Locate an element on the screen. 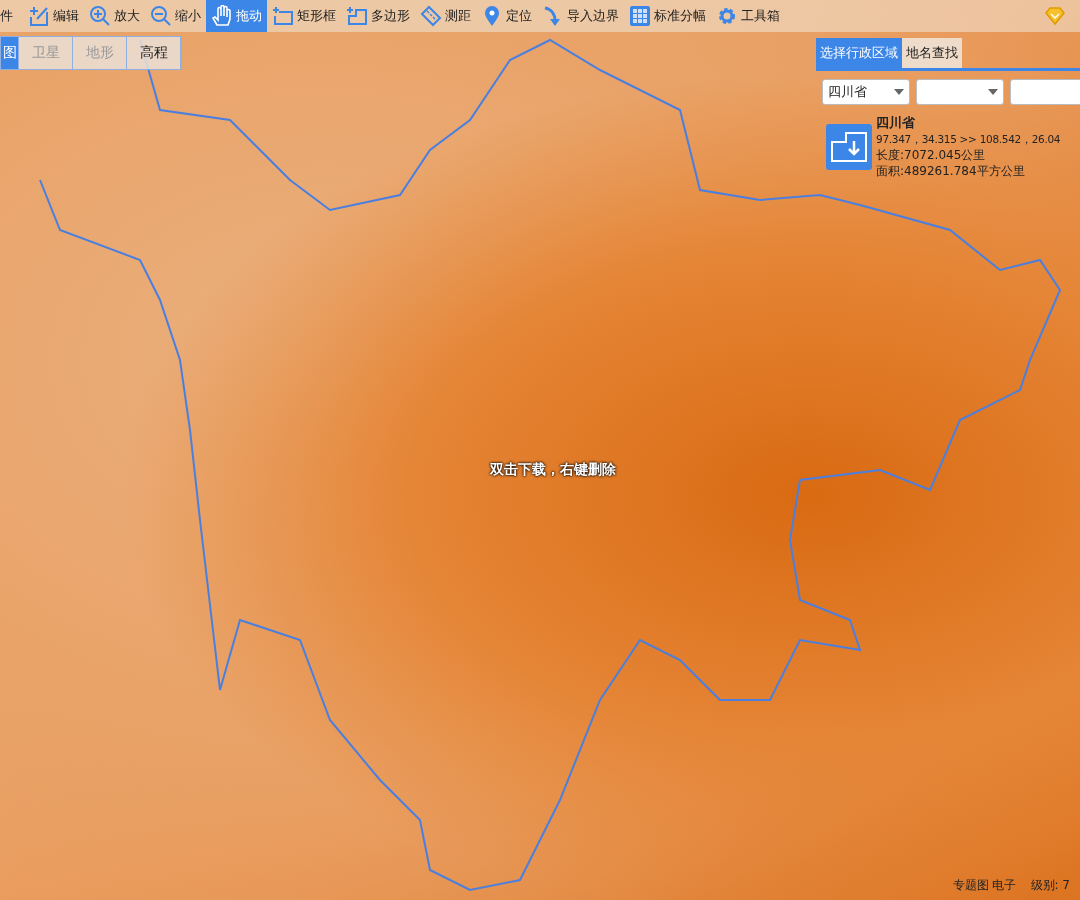 This screenshot has width=1080, height=900. toolbar-button: 件 is located at coordinates (11, 16).